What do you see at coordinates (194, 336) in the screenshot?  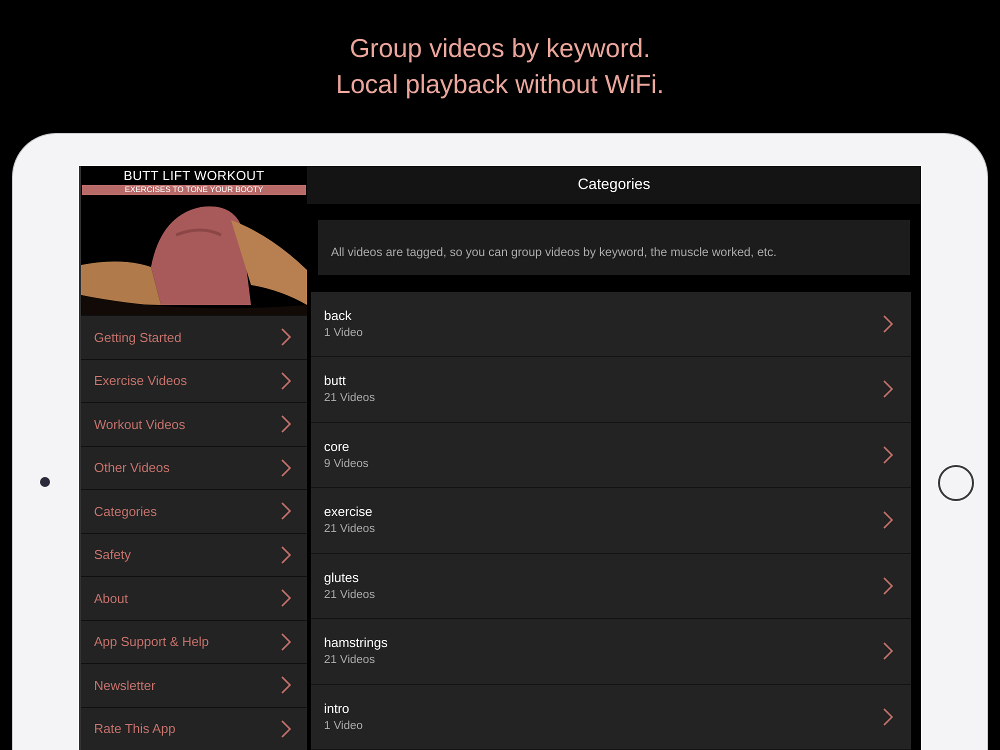 I see `menu-item: Getting Started` at bounding box center [194, 336].